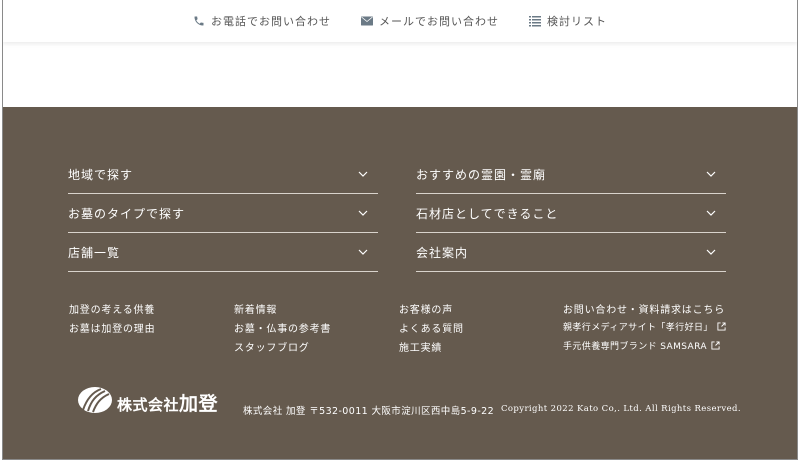 Image resolution: width=800 pixels, height=460 pixels. I want to click on mail-contact-label: メールでお問い合わせ, so click(439, 21).